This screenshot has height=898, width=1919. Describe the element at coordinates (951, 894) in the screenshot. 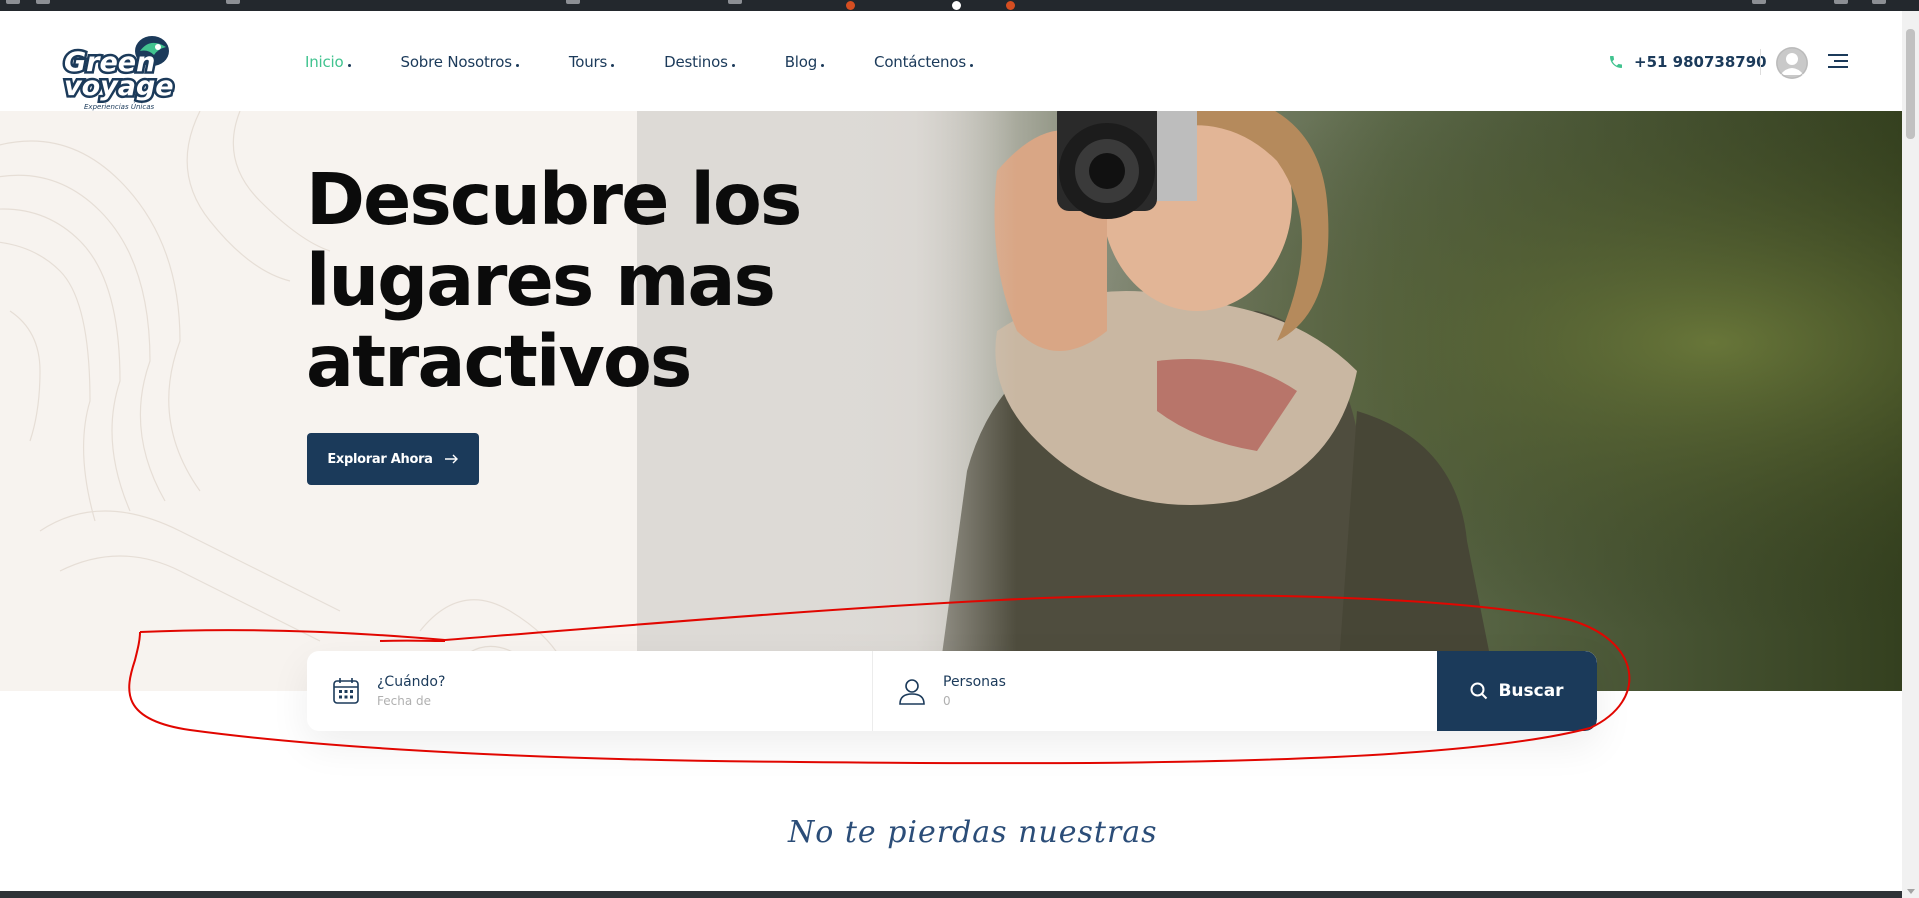

I see `bottom-bar` at that location.